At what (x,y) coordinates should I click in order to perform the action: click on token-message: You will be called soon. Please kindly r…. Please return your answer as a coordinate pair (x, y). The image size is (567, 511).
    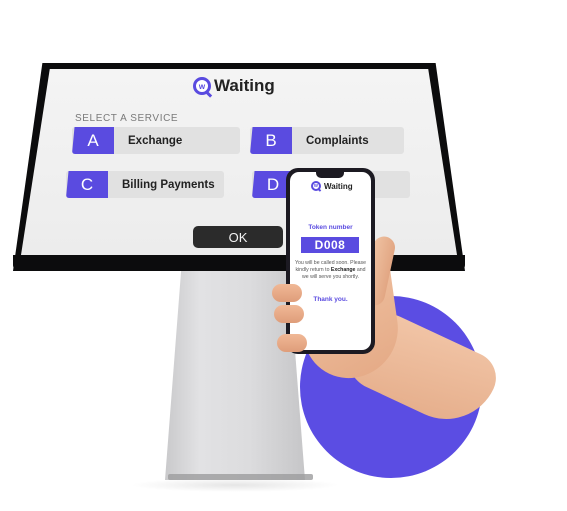
    Looking at the image, I should click on (330, 270).